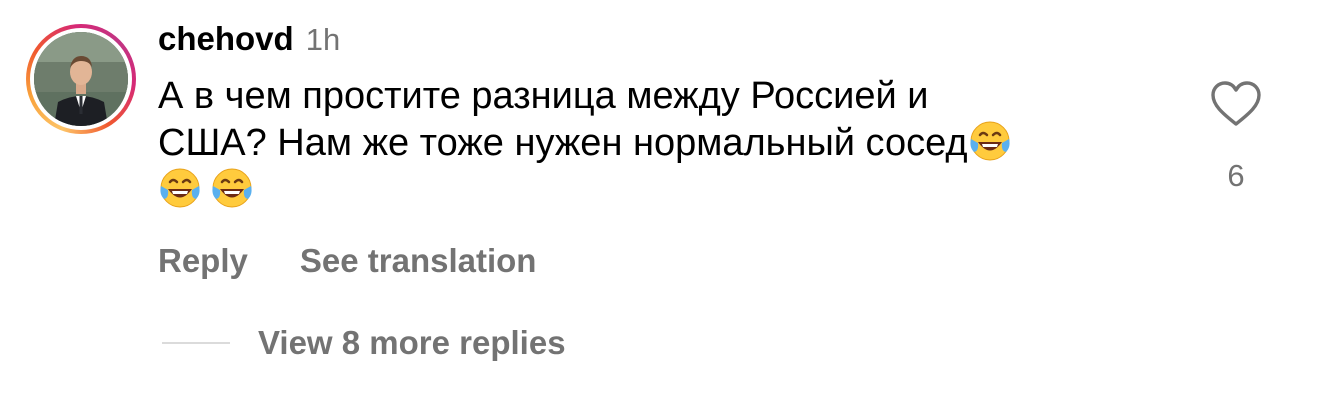  I want to click on story-ring, so click(81, 79).